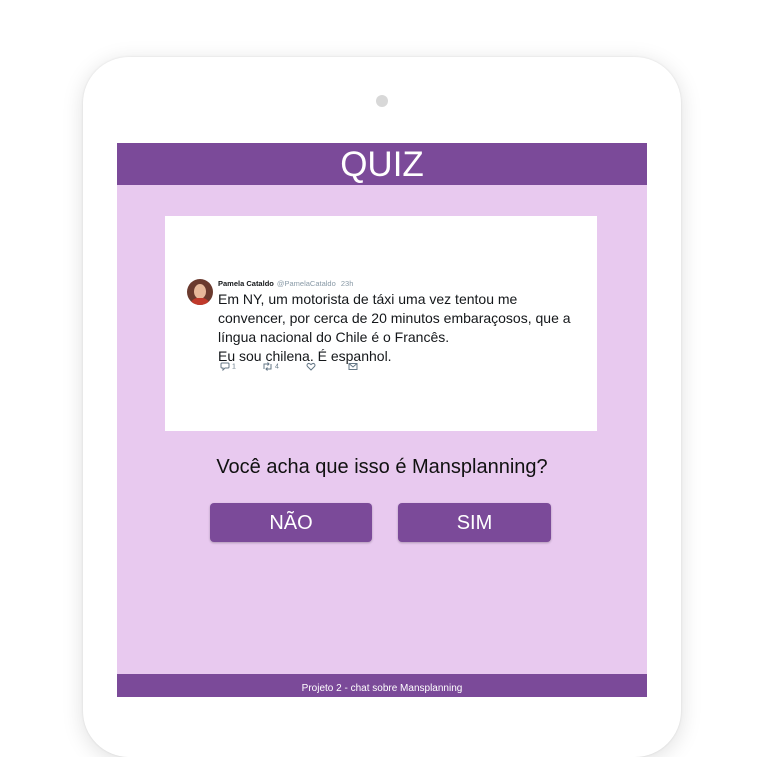 The image size is (763, 757). What do you see at coordinates (225, 367) in the screenshot?
I see `reply-icon` at bounding box center [225, 367].